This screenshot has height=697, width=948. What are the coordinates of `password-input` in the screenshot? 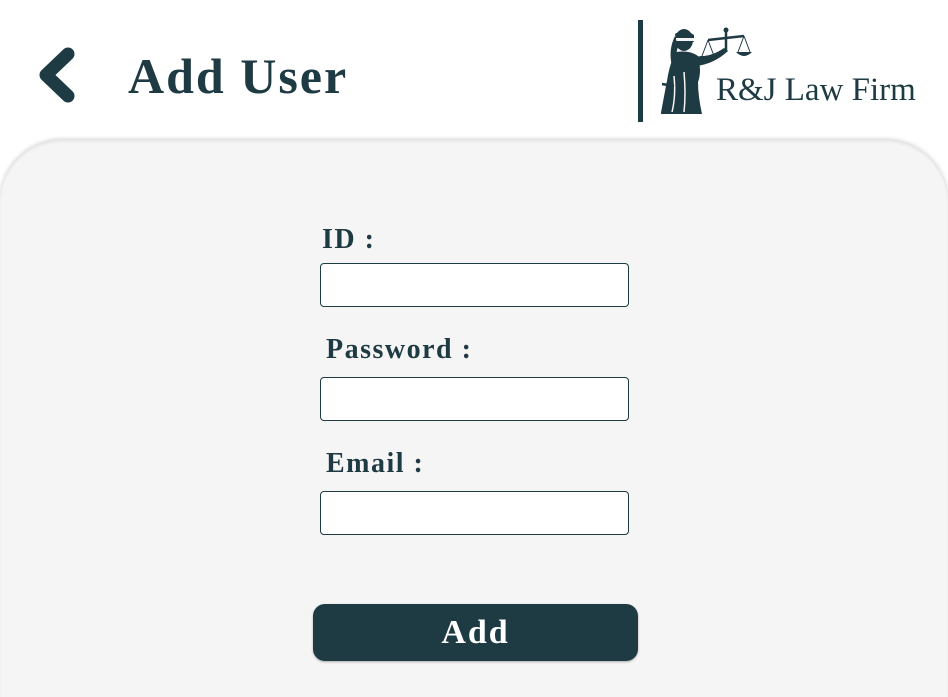 It's located at (474, 399).